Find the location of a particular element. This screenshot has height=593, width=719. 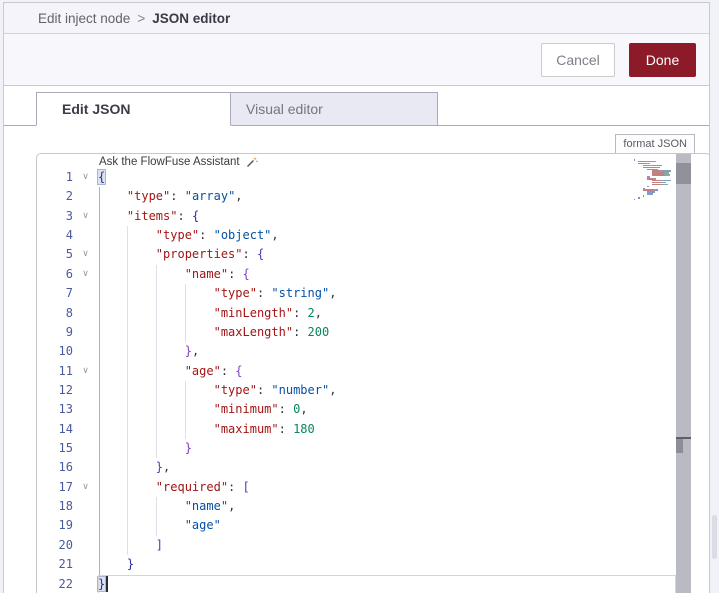

tab-edit-json: Edit JSON is located at coordinates (133, 109).